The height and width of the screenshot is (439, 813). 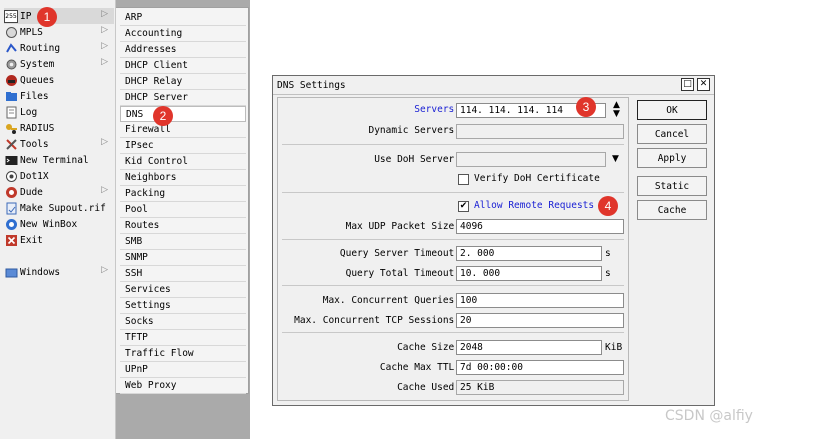 What do you see at coordinates (59, 96) in the screenshot?
I see `sidebar-item-files: Files` at bounding box center [59, 96].